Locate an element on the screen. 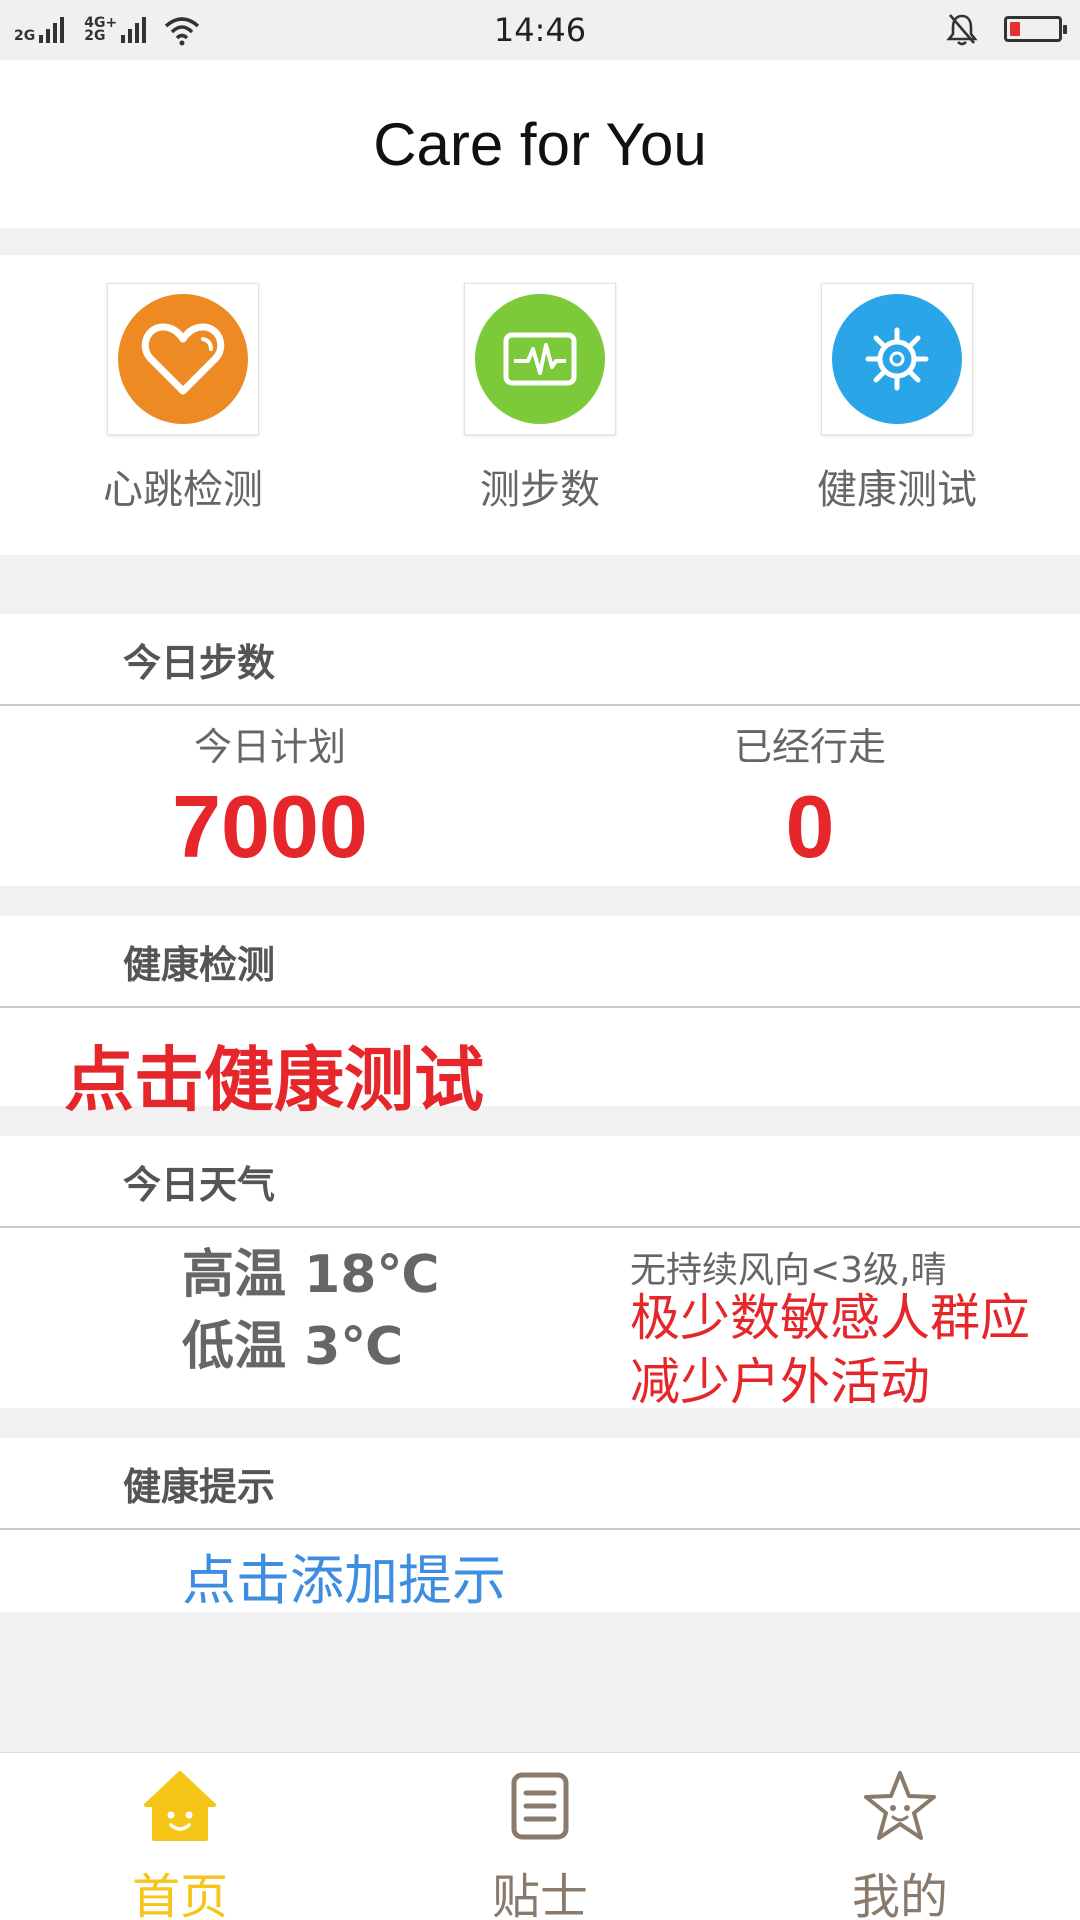 The width and height of the screenshot is (1080, 1920). signal-1-icon is located at coordinates (52, 30).